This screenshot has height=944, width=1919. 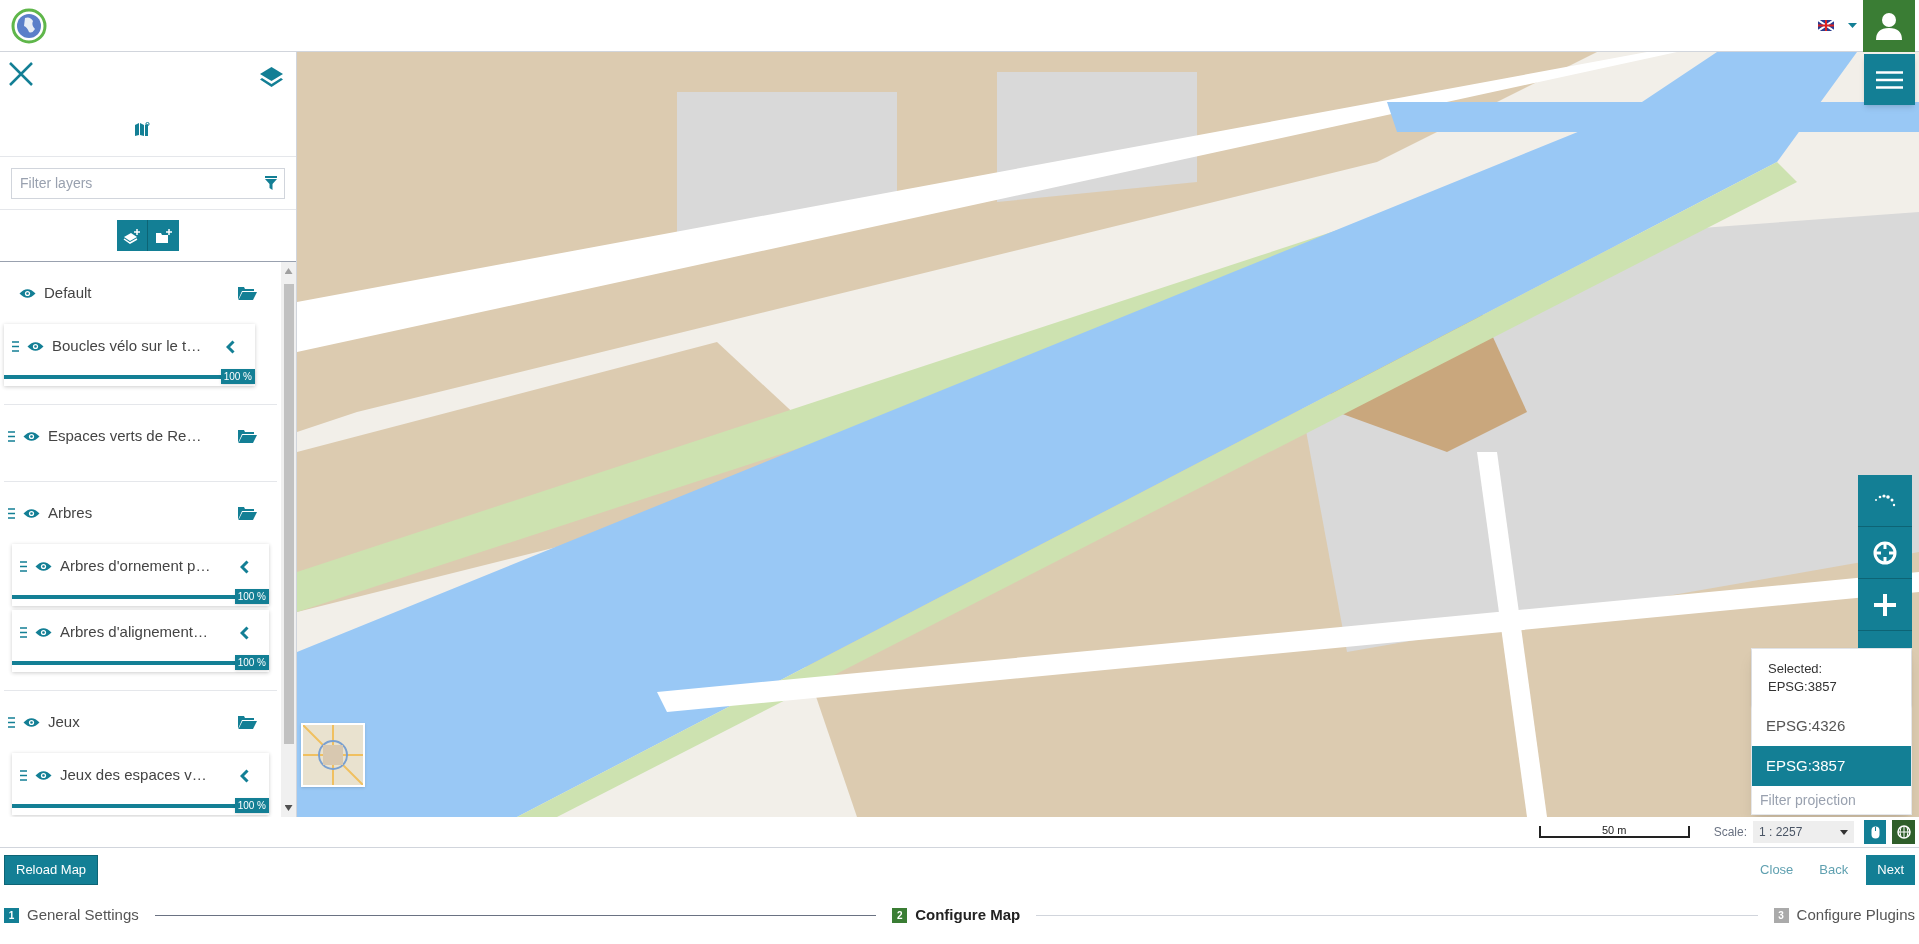 I want to click on step-number: 3, so click(x=1781, y=915).